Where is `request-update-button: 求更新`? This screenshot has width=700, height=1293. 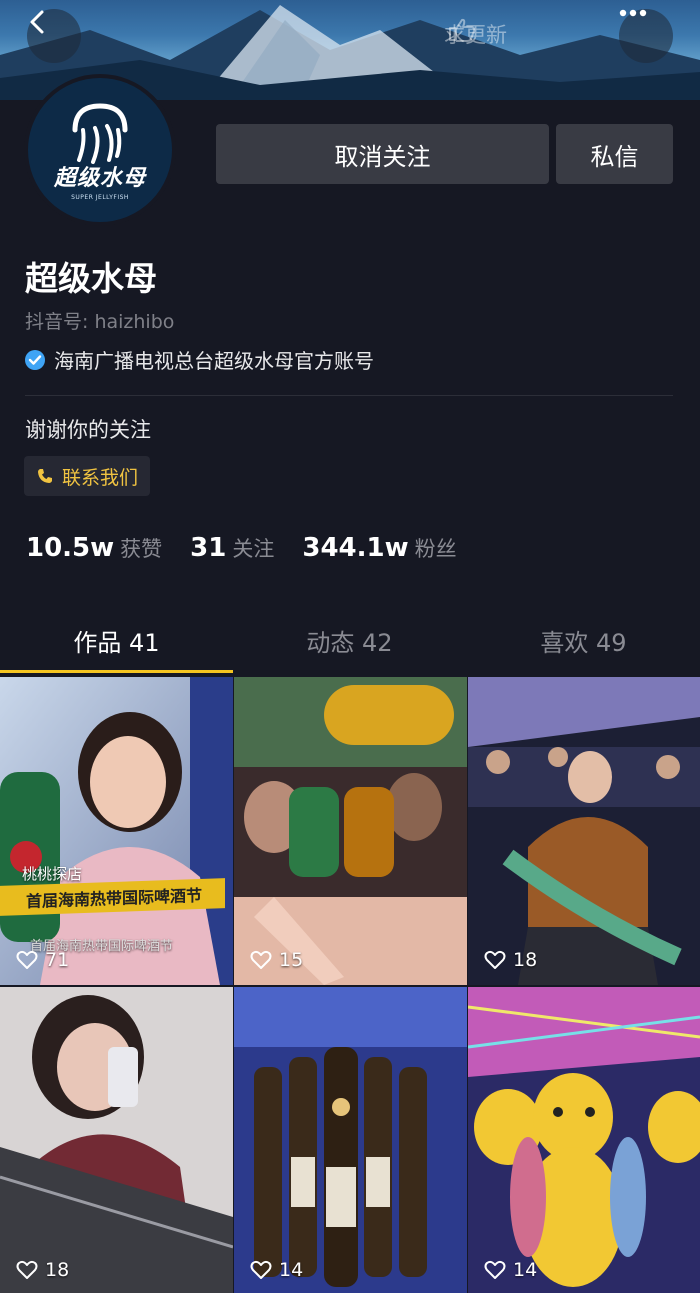 request-update-button: 求更新 is located at coordinates (475, 34).